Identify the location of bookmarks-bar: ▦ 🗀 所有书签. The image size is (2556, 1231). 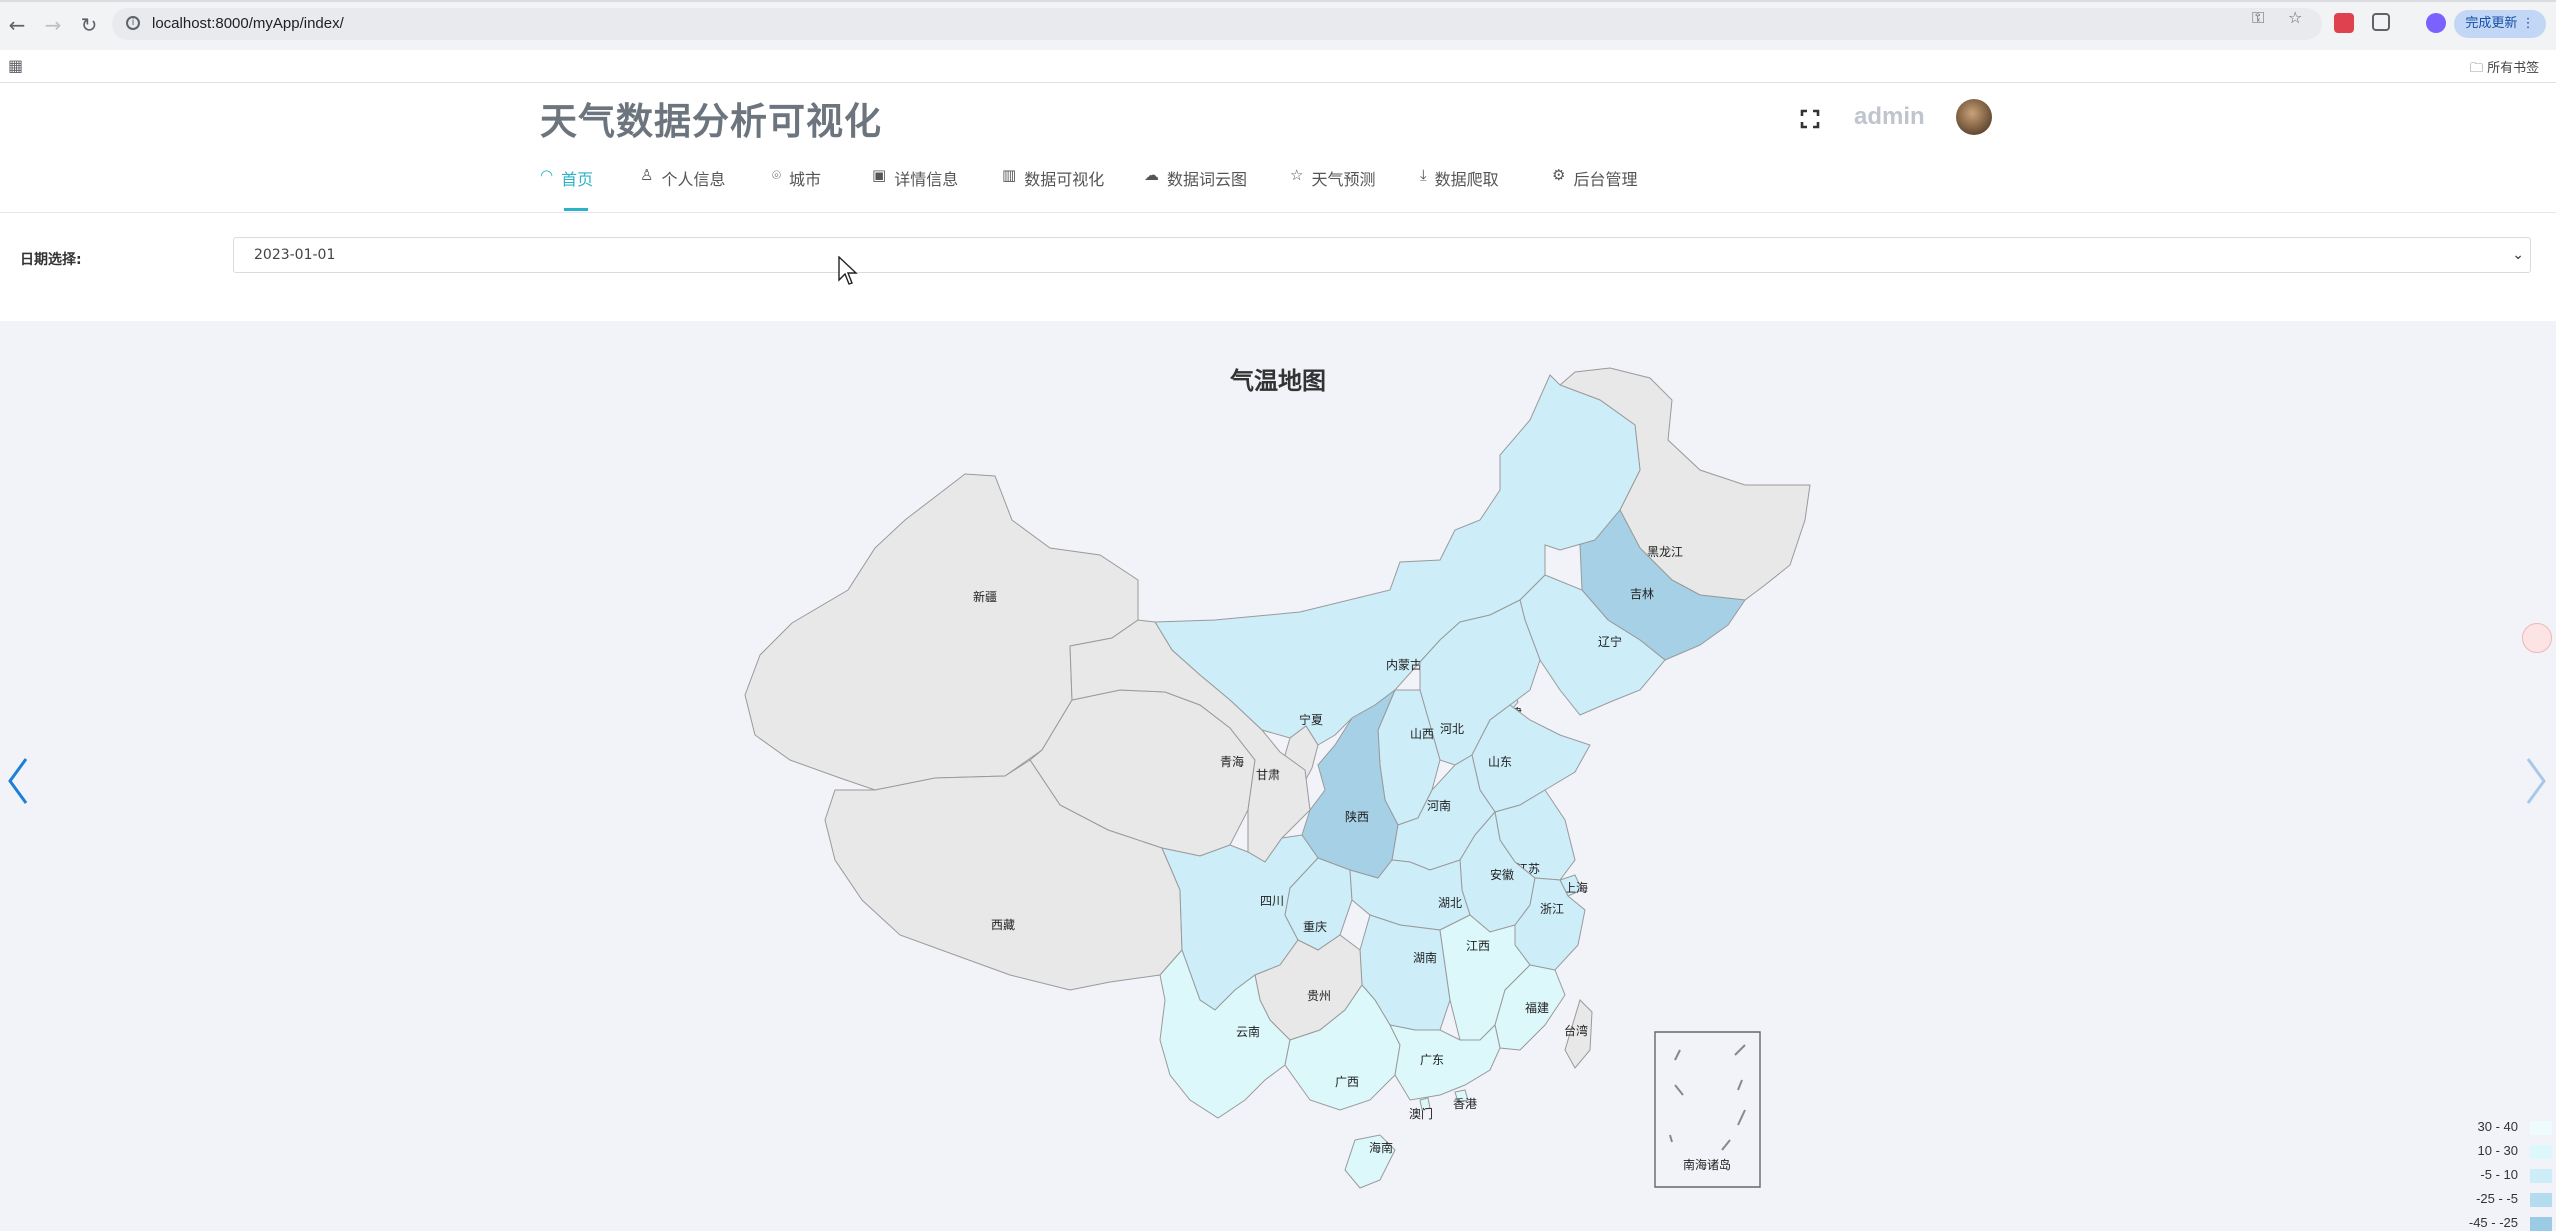
(1278, 66).